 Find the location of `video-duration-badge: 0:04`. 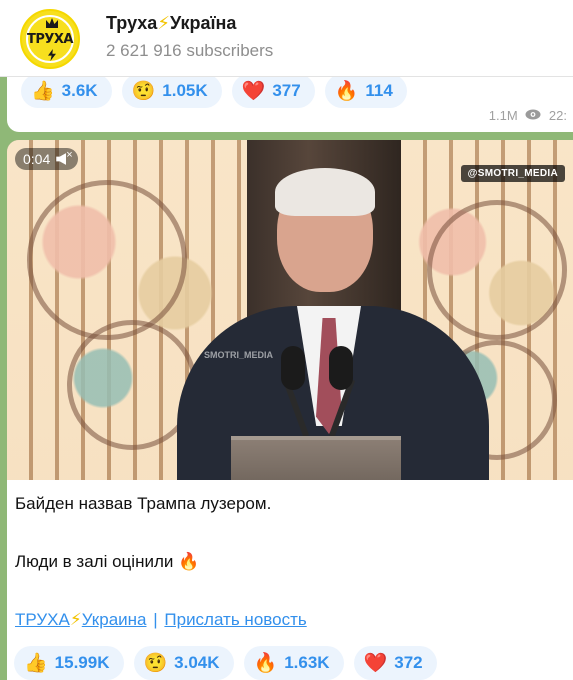

video-duration-badge: 0:04 is located at coordinates (47, 159).